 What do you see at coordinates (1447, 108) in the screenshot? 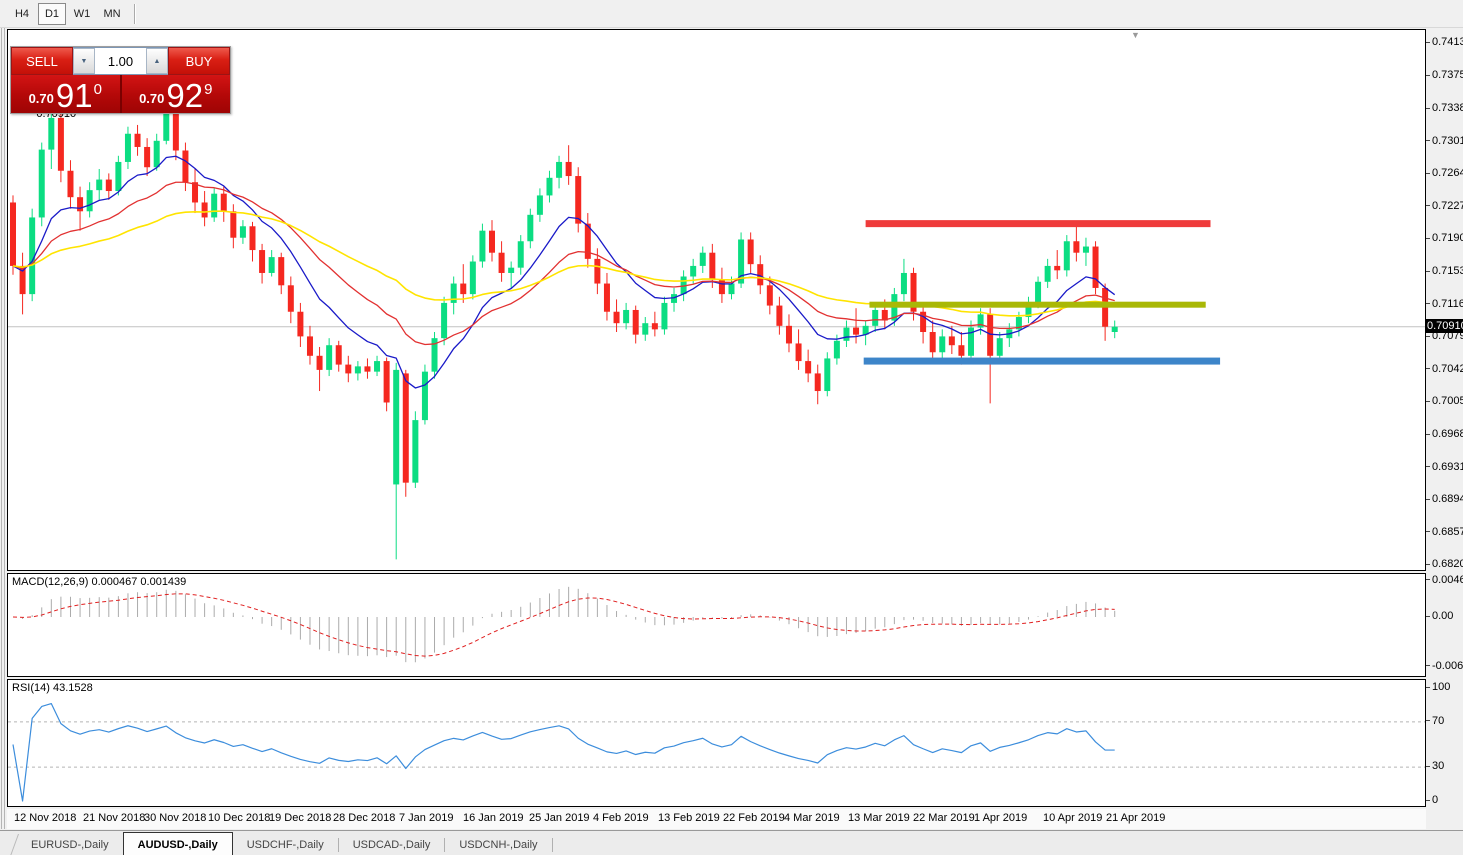
I see `tick-label: 0.73380` at bounding box center [1447, 108].